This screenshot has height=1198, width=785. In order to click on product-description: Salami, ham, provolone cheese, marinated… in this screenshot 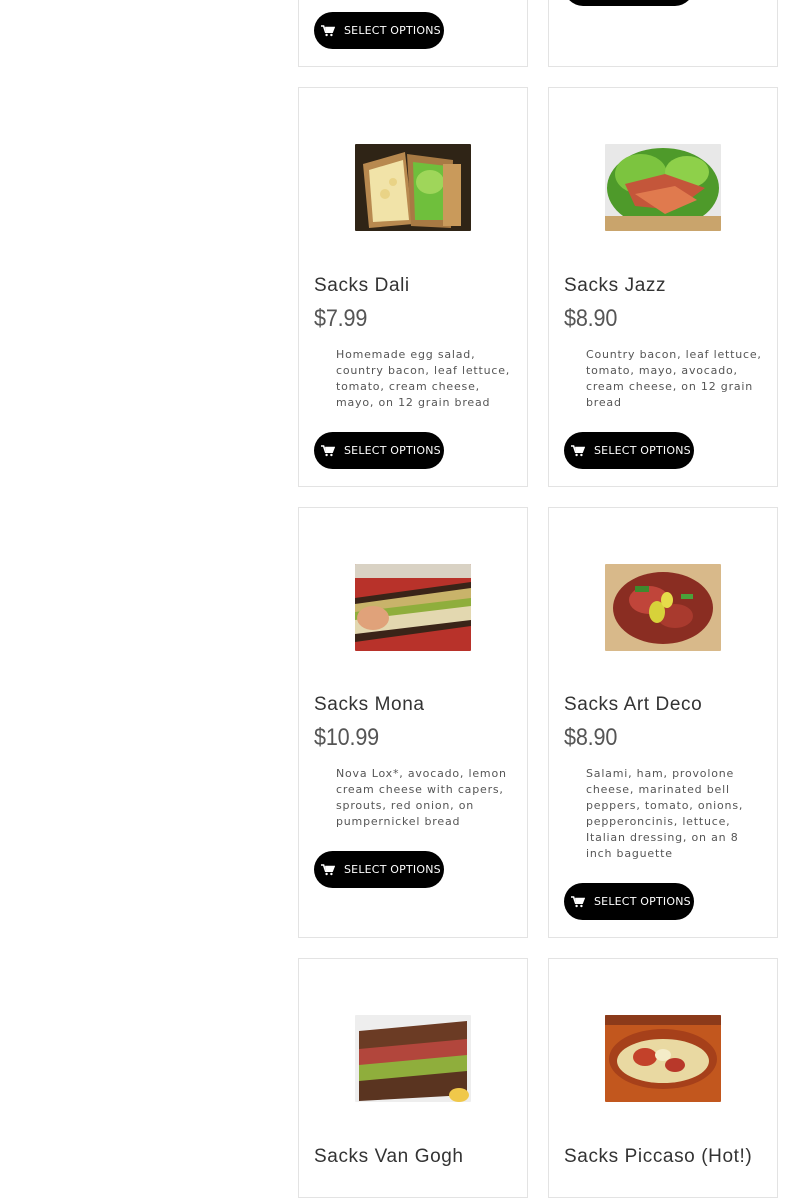, I will do `click(665, 813)`.